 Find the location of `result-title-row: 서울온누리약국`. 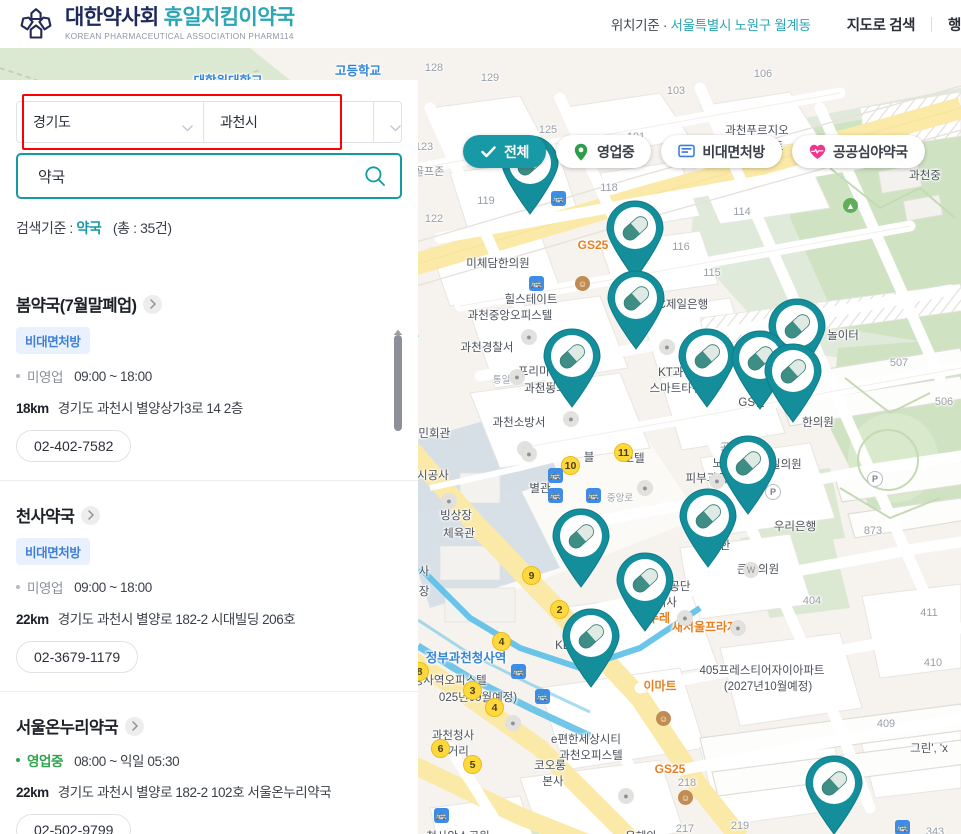

result-title-row: 서울온누리약국 is located at coordinates (209, 726).